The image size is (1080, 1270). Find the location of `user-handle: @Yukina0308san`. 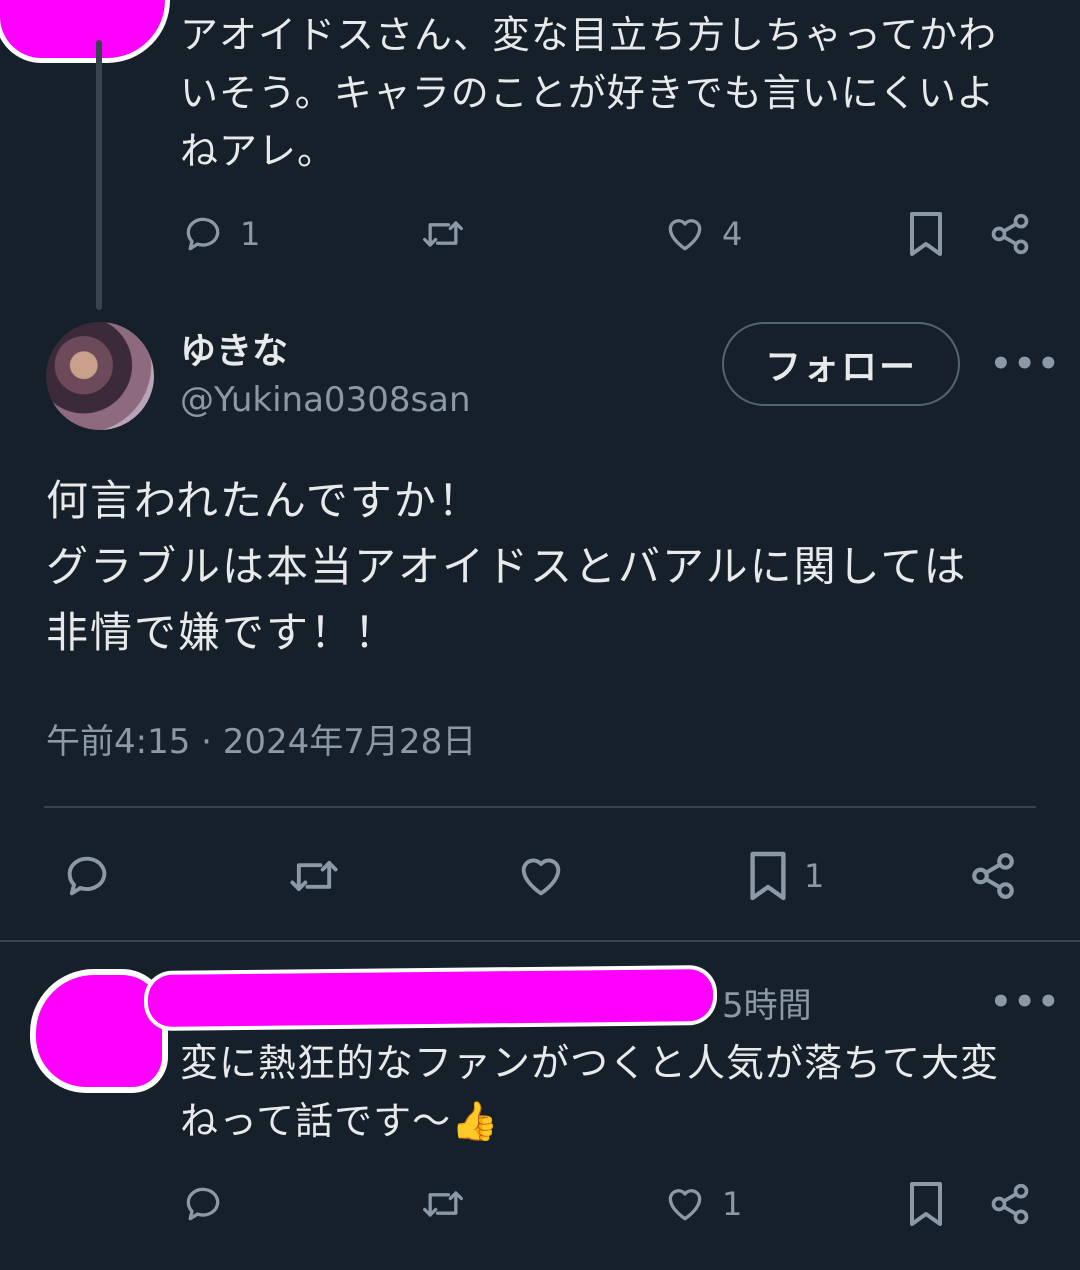

user-handle: @Yukina0308san is located at coordinates (325, 400).